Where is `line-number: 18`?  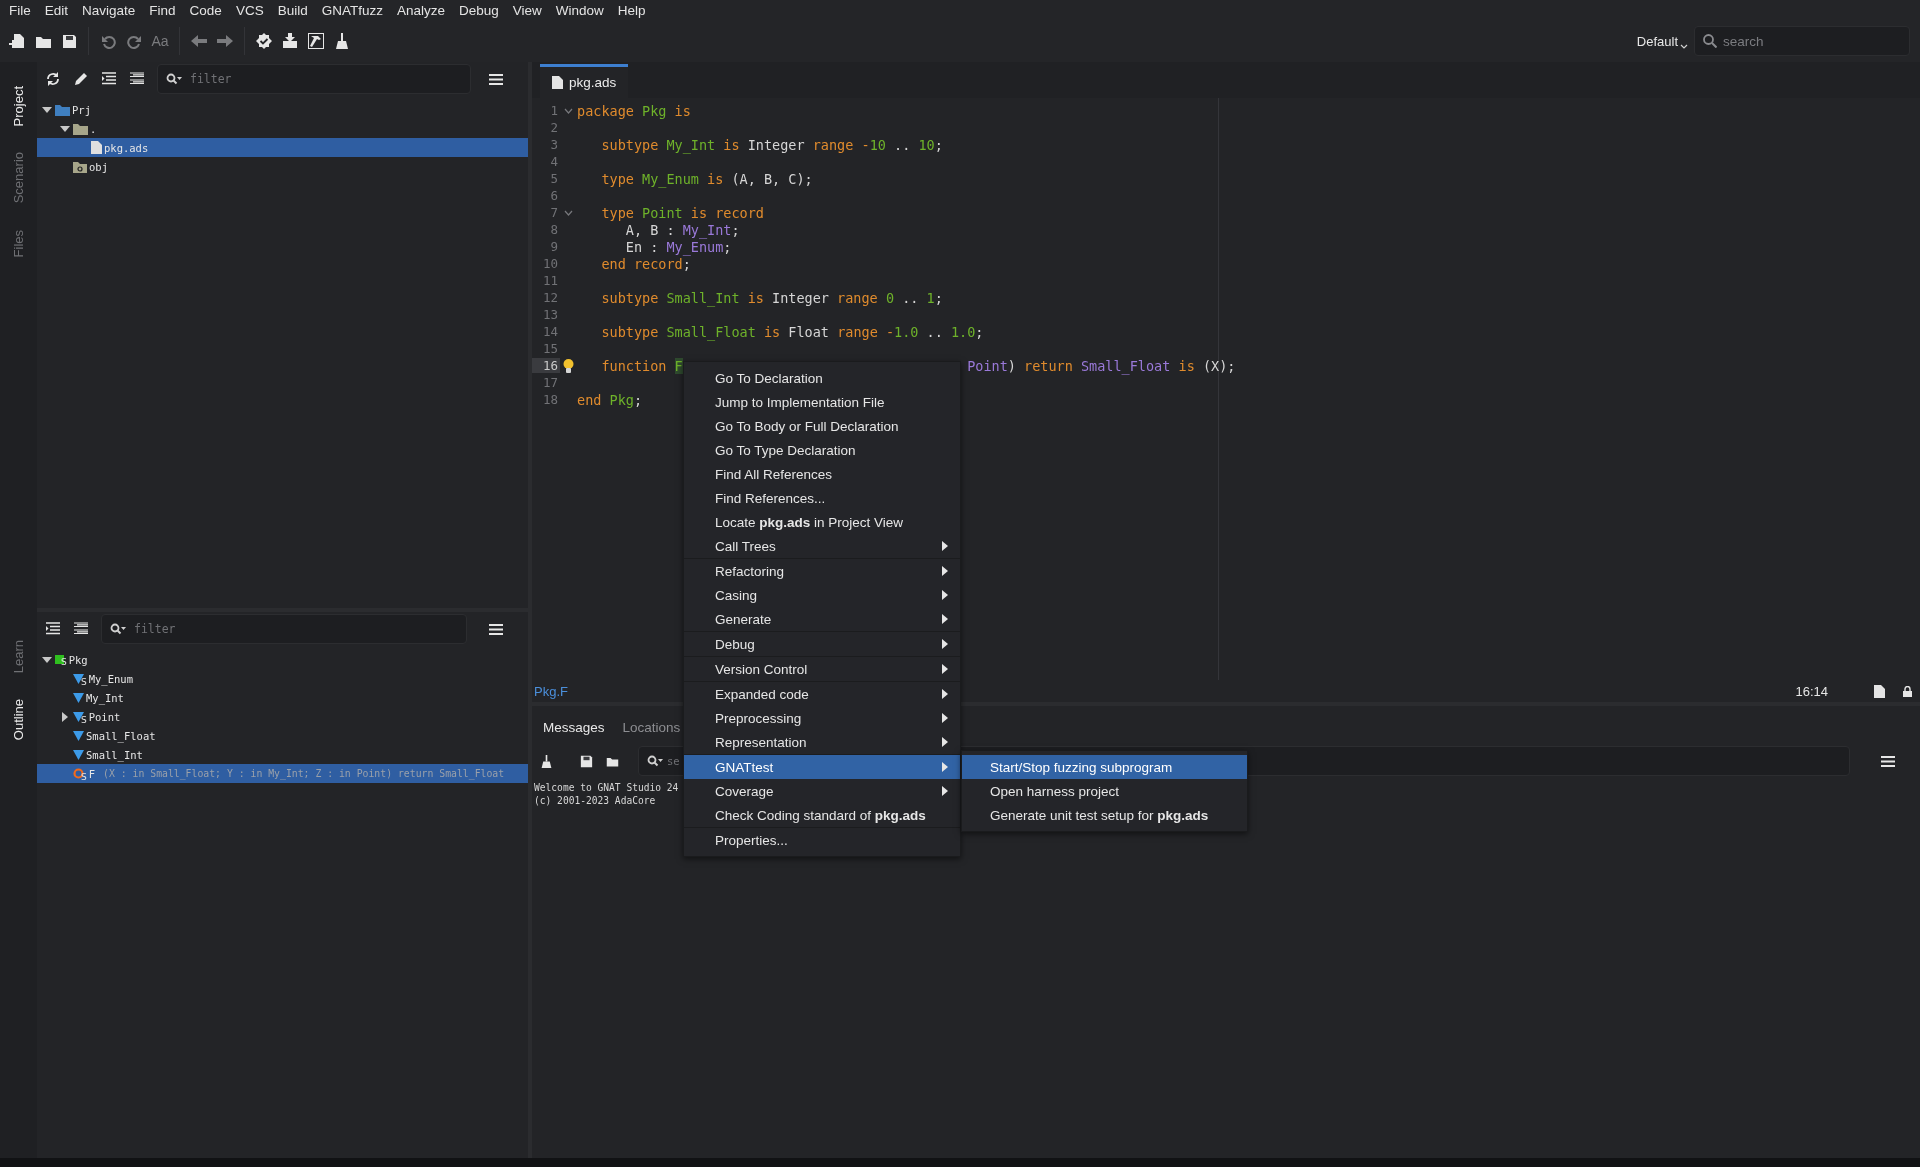
line-number: 18 is located at coordinates (550, 399).